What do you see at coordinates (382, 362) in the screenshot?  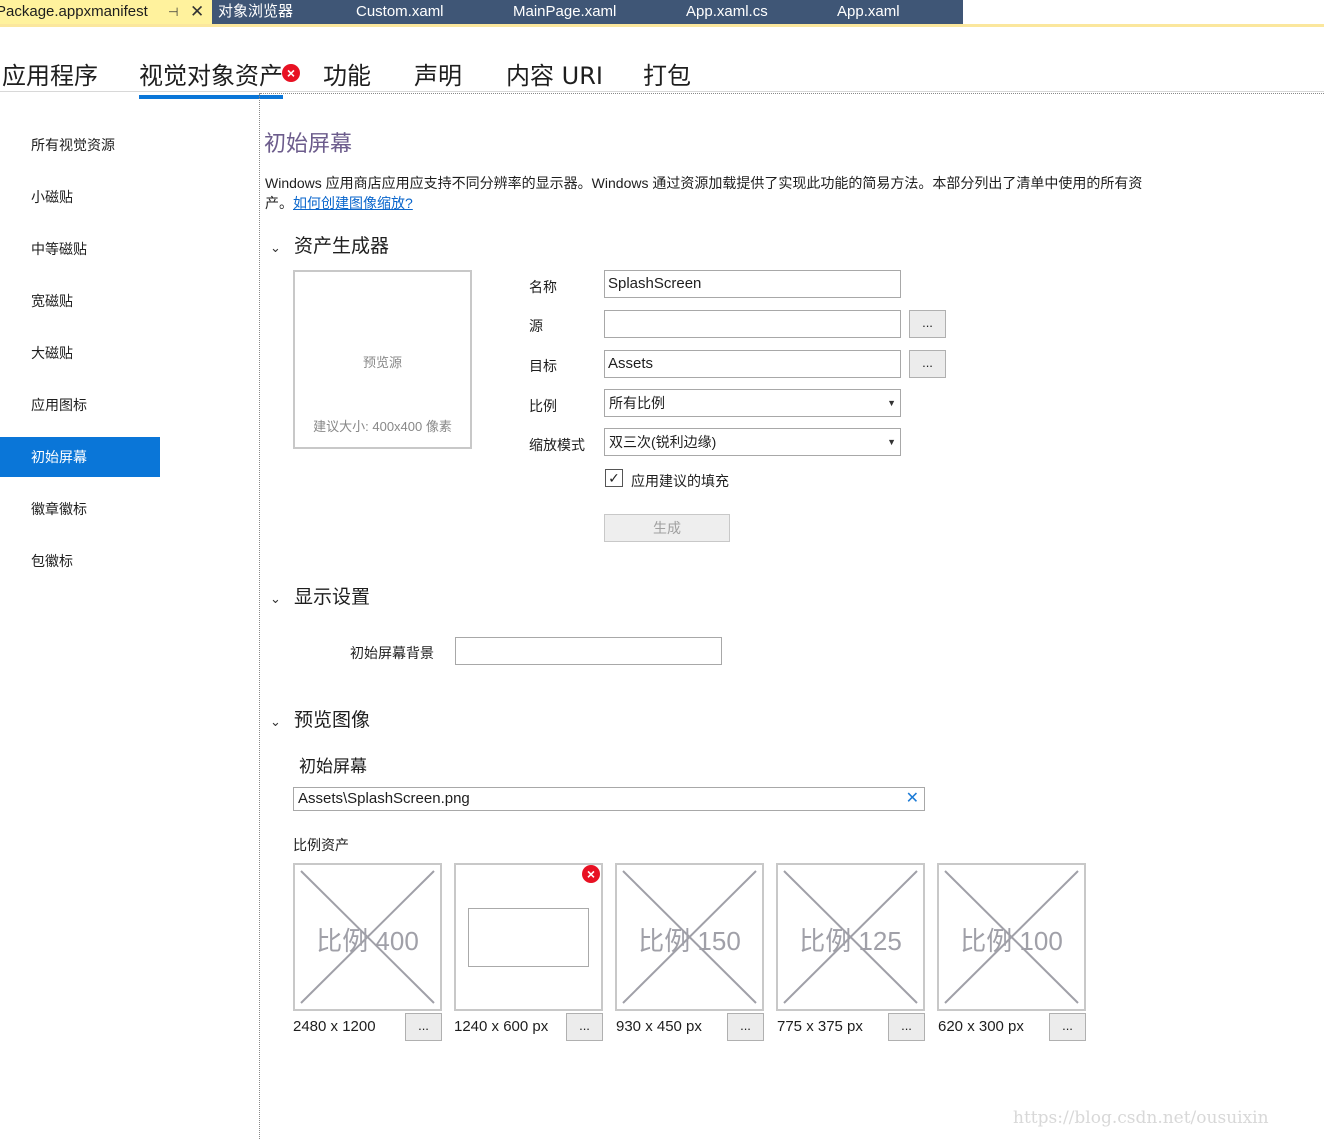 I see `preview-placeholder-text: 预览源` at bounding box center [382, 362].